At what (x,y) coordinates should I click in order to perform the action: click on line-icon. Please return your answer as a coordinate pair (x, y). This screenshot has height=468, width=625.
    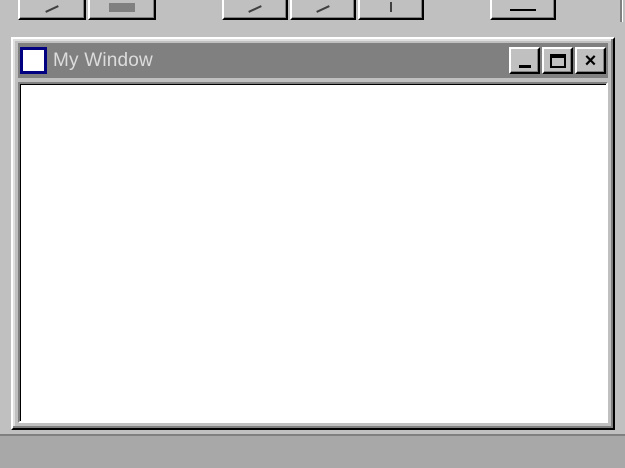
    Looking at the image, I should click on (391, 7).